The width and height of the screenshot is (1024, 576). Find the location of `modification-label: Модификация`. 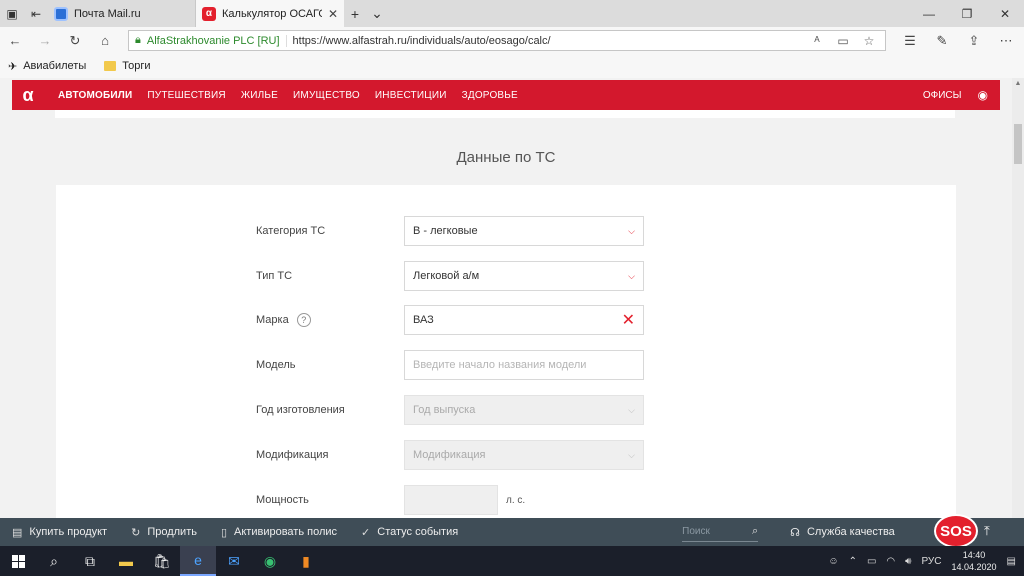

modification-label: Модификация is located at coordinates (292, 455).